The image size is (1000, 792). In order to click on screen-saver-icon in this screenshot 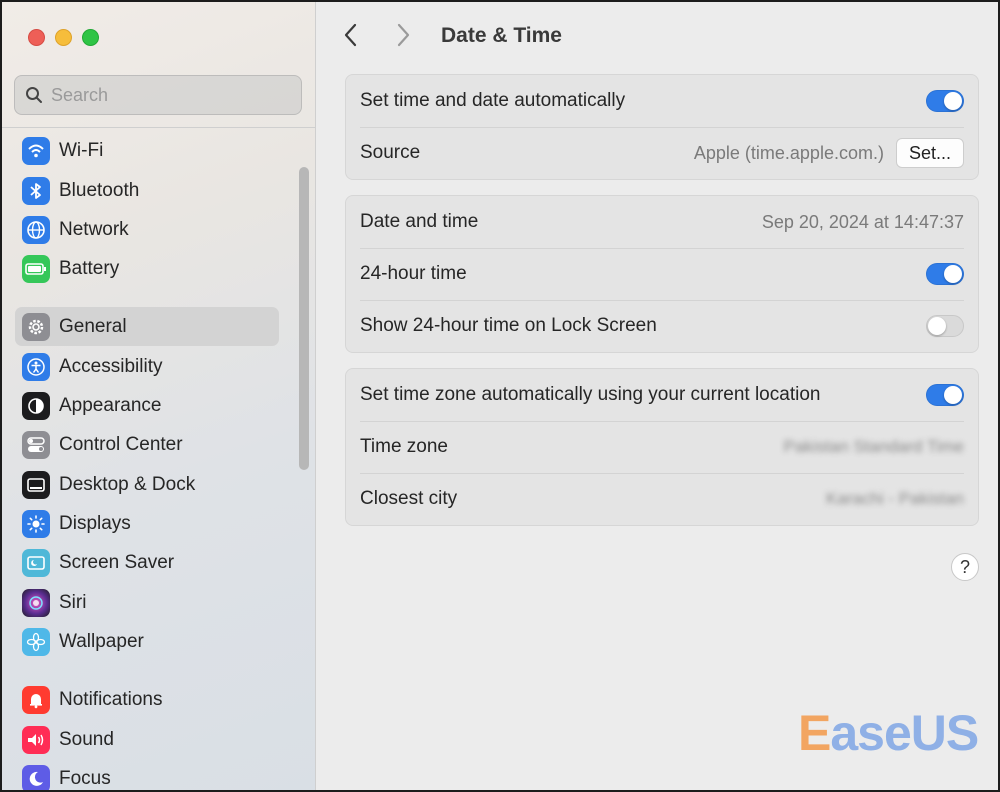, I will do `click(36, 562)`.